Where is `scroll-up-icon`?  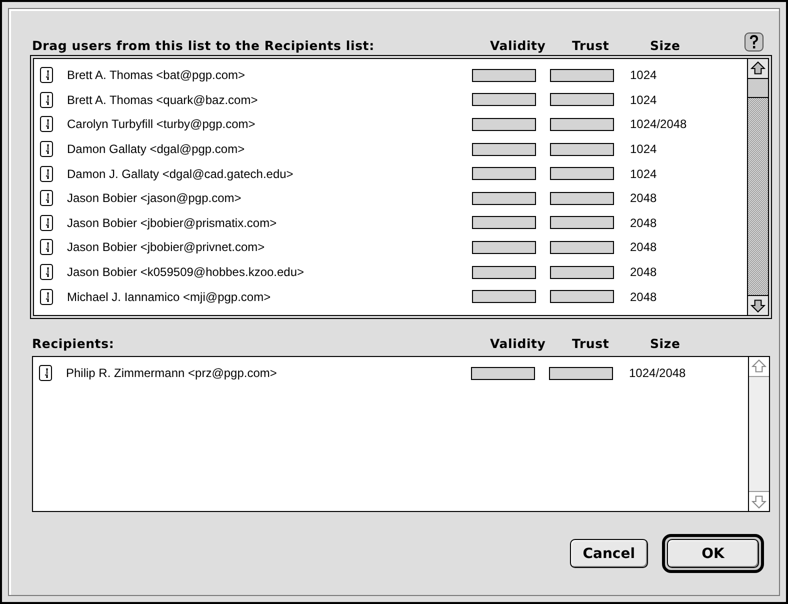
scroll-up-icon is located at coordinates (758, 69).